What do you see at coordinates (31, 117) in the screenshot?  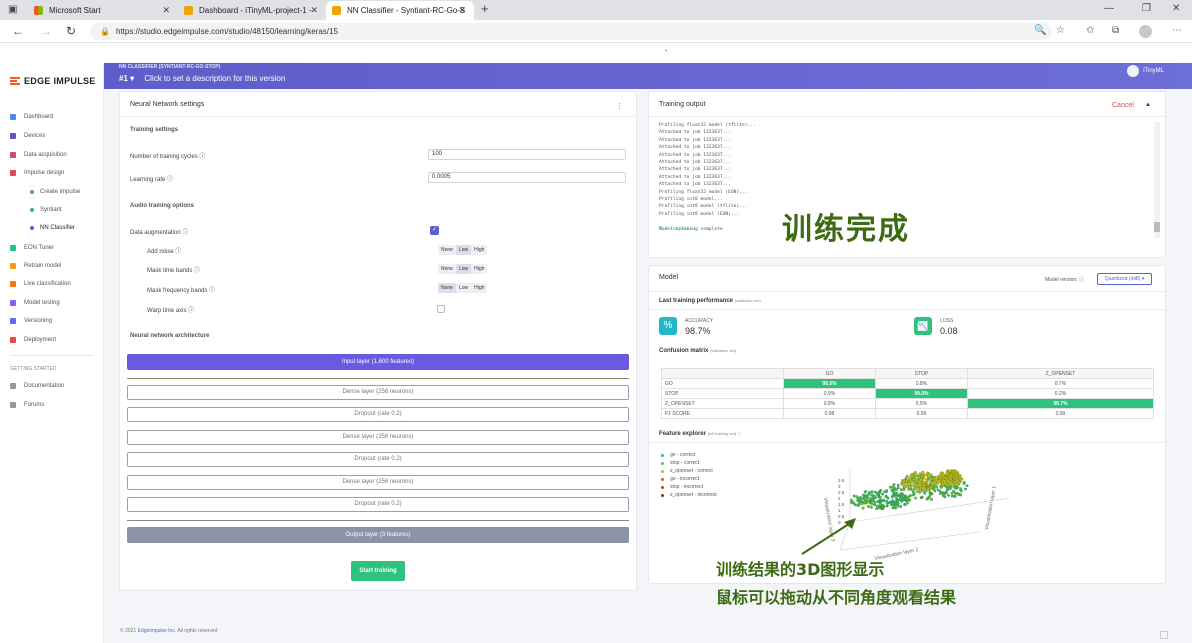 I see `sidebar-item-dashboard: Dashboard` at bounding box center [31, 117].